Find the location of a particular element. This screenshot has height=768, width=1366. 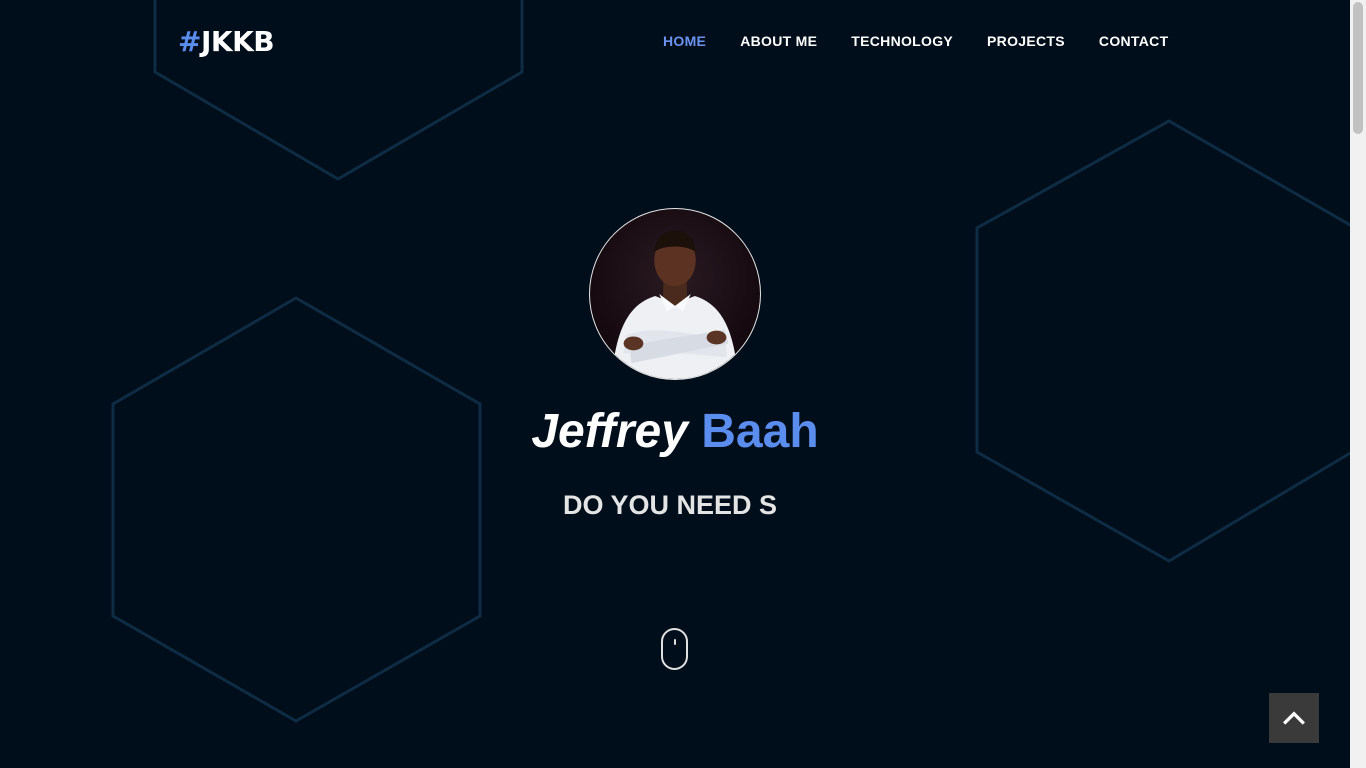

back-to-top-button is located at coordinates (1294, 718).